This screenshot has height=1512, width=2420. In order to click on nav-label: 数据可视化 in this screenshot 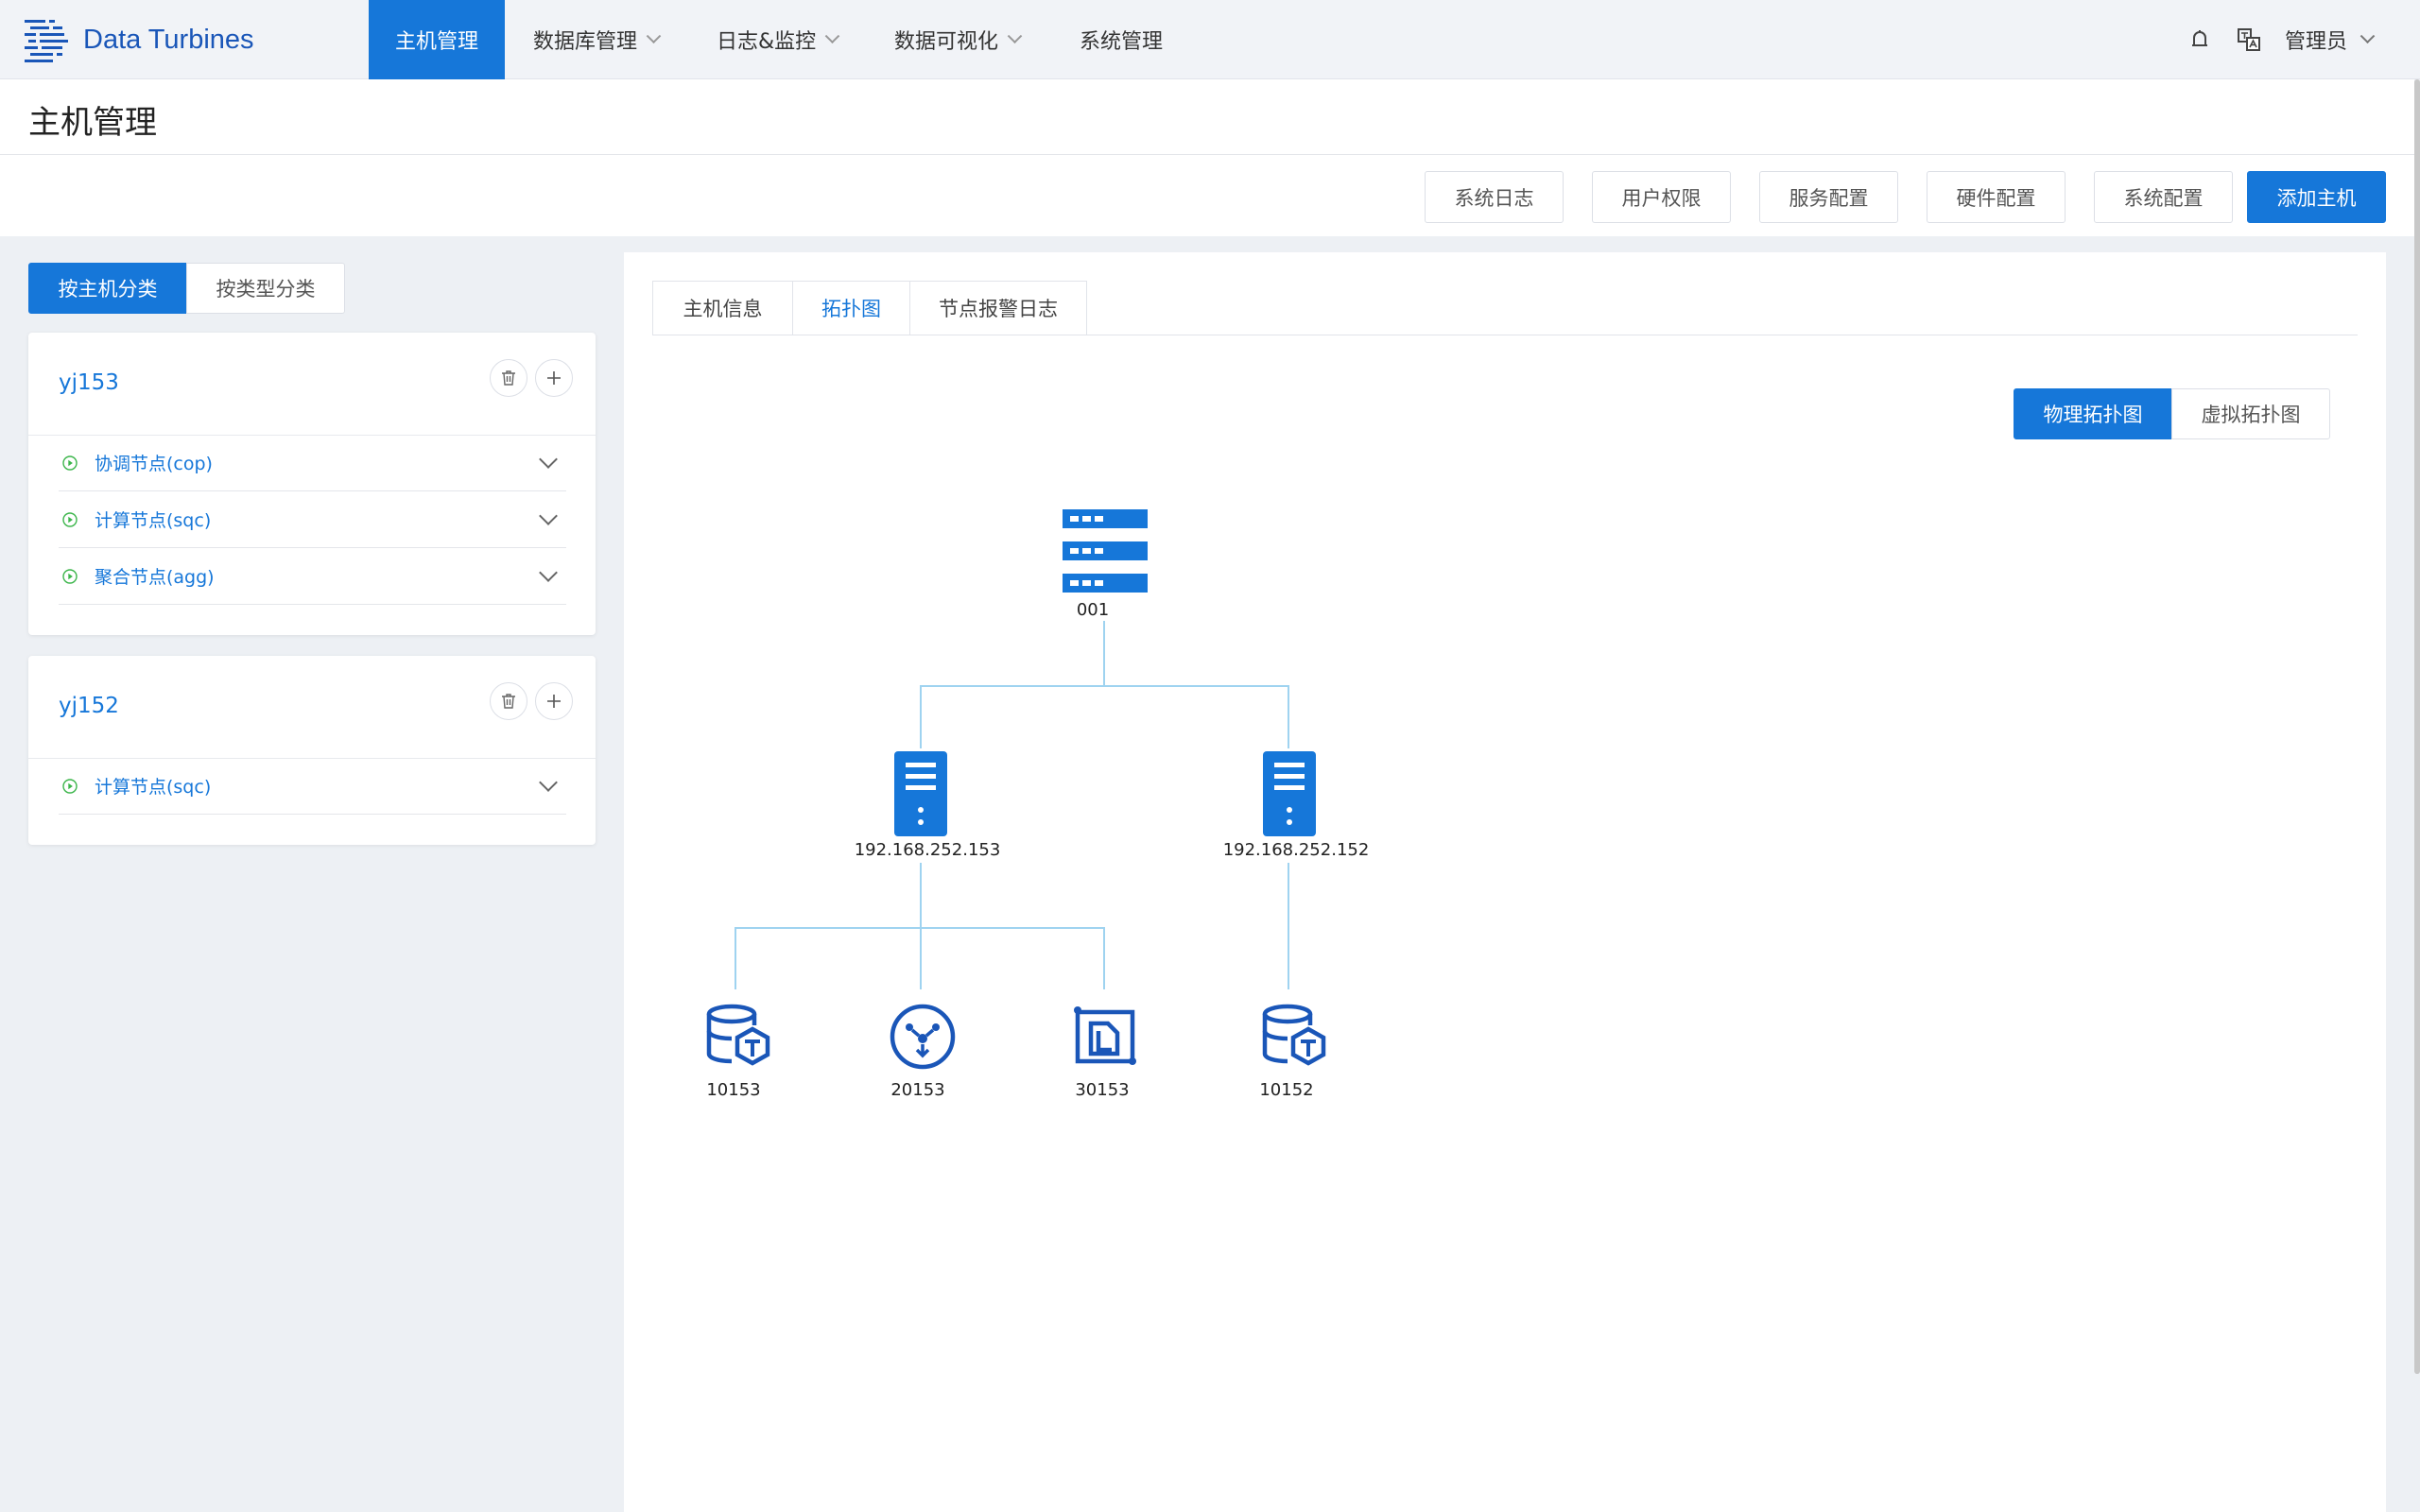, I will do `click(946, 42)`.